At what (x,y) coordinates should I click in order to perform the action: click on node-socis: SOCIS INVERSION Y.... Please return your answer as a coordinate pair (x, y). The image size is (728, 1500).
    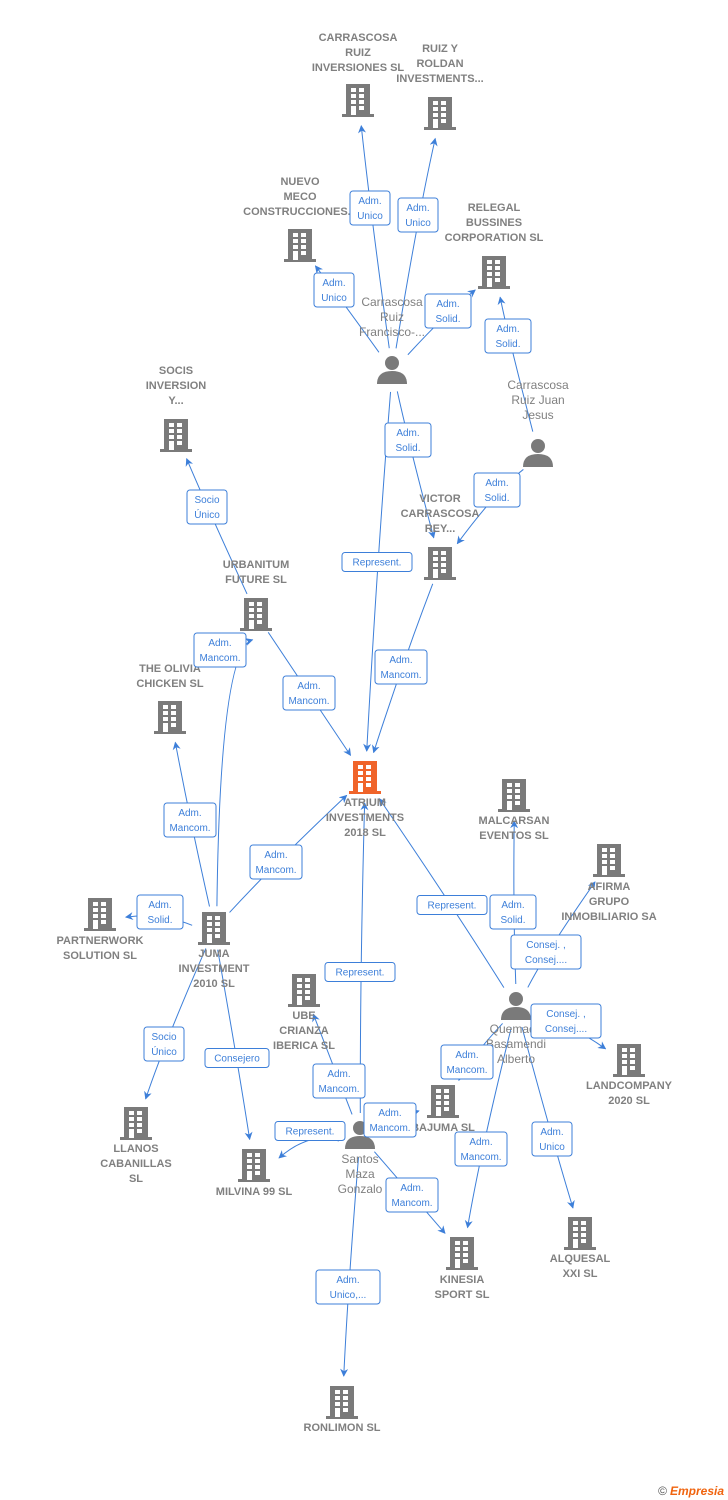
    Looking at the image, I should click on (176, 408).